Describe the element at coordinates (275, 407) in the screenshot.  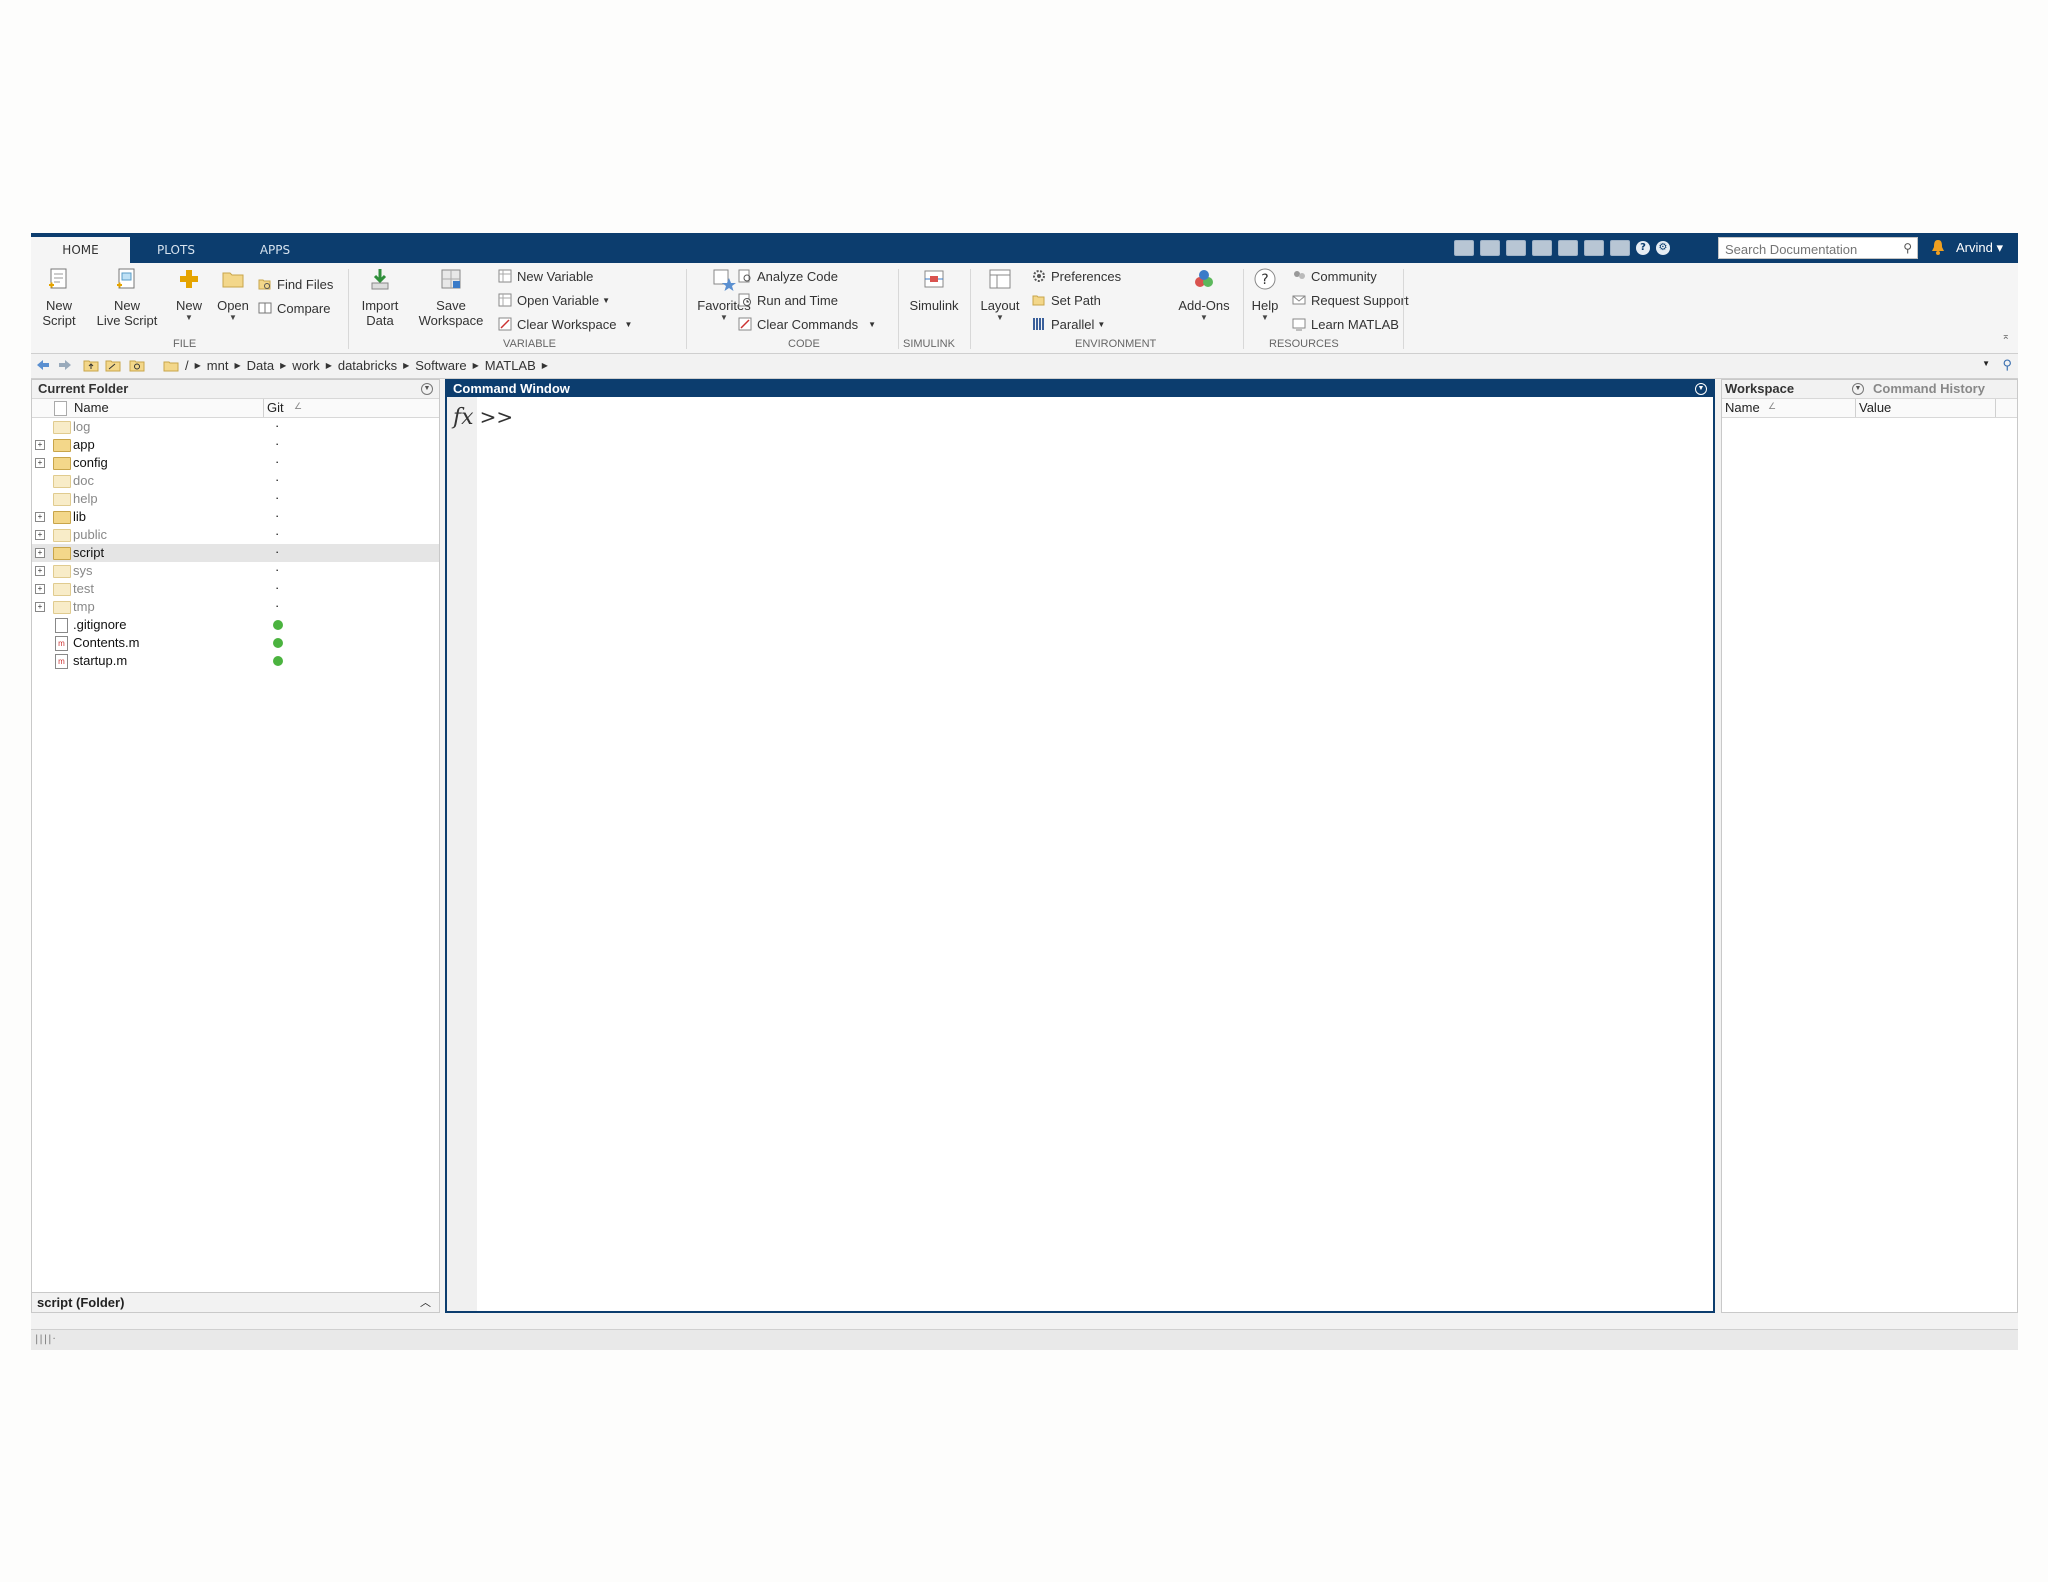
I see `git-column-header: Git` at that location.